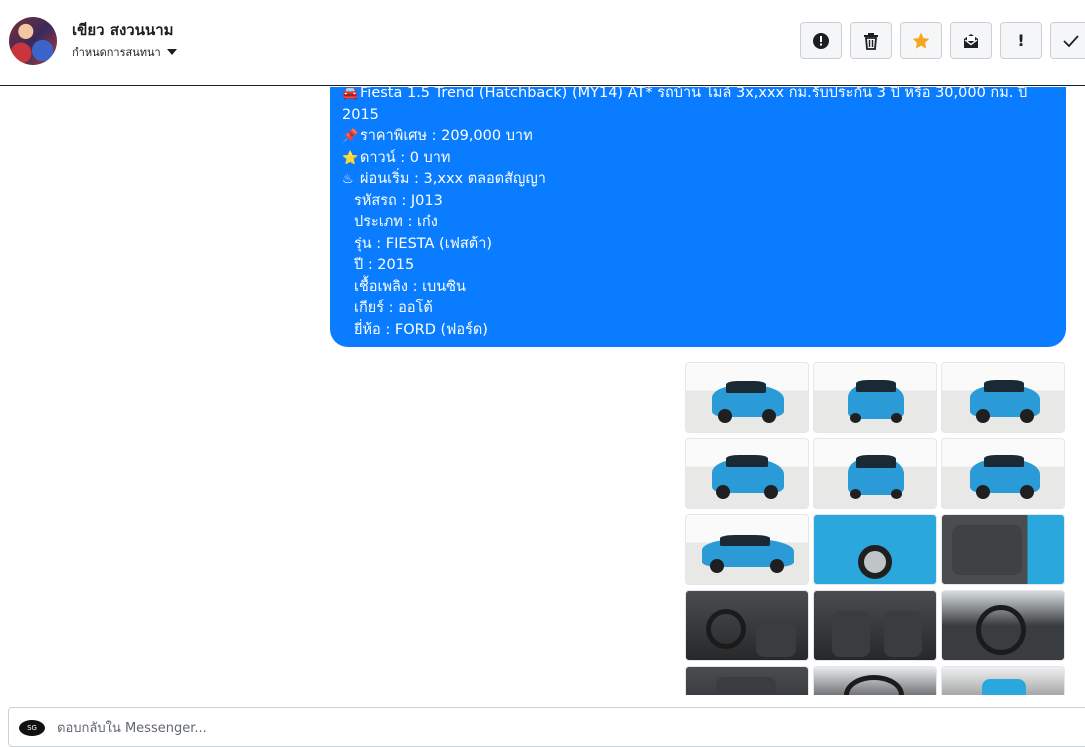 The height and width of the screenshot is (747, 1085). Describe the element at coordinates (697, 159) in the screenshot. I see `down-payment-line: ⭐ ดาวน์ : 0 บาท` at that location.